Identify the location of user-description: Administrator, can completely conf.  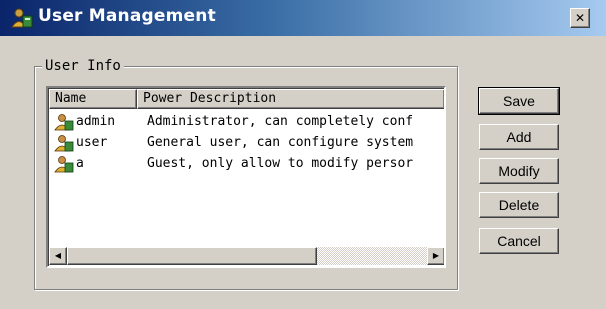
(280, 121).